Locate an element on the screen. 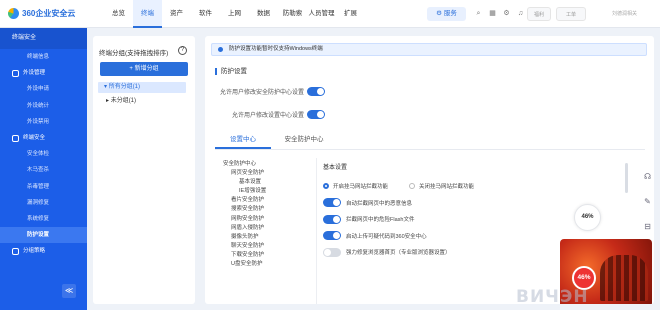 The height and width of the screenshot is (310, 660). subtree-item-5: 搜索安全防护 is located at coordinates (268, 209).